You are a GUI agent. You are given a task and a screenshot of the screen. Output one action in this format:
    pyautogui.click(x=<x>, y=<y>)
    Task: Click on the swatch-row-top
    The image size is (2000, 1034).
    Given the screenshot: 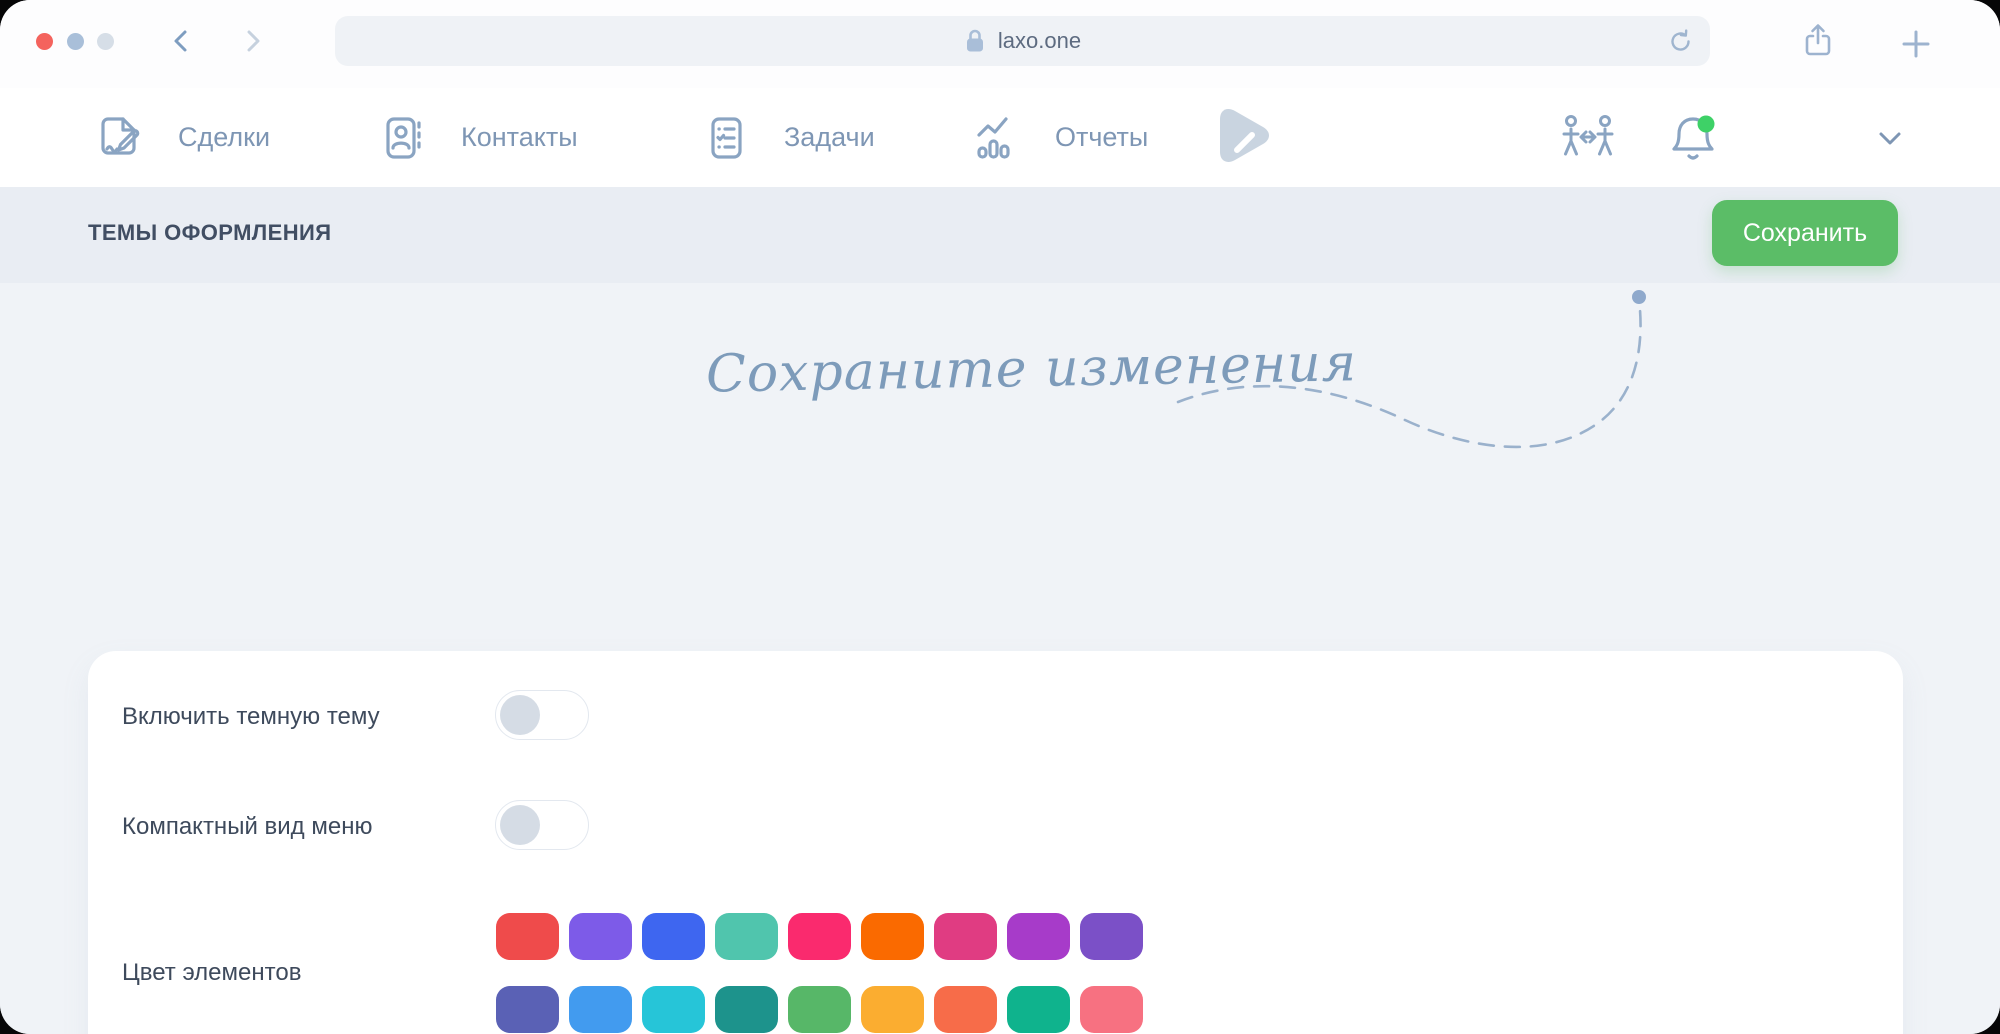 What is the action you would take?
    pyautogui.click(x=819, y=936)
    